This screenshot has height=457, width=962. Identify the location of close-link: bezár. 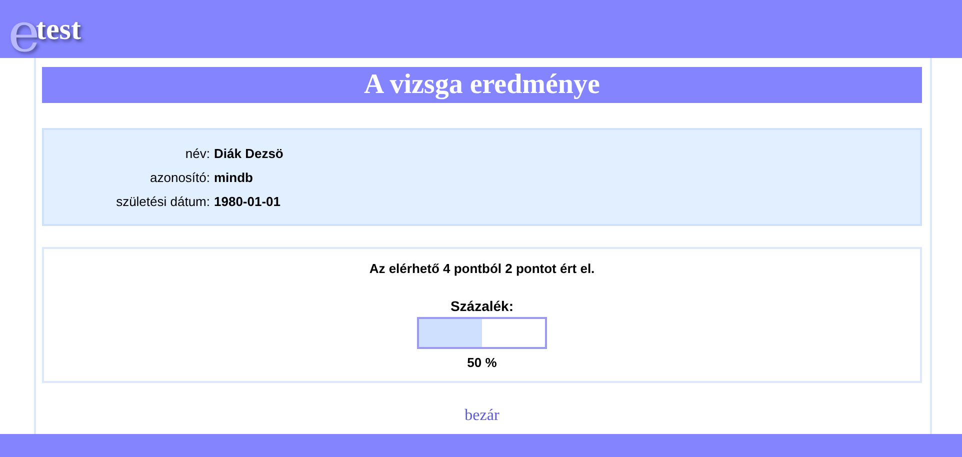
(482, 416).